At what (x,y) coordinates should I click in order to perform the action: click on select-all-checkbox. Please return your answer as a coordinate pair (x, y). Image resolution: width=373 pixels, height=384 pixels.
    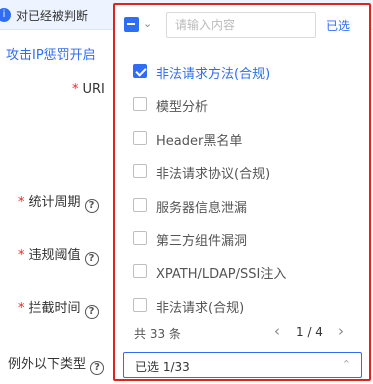
    Looking at the image, I should click on (131, 24).